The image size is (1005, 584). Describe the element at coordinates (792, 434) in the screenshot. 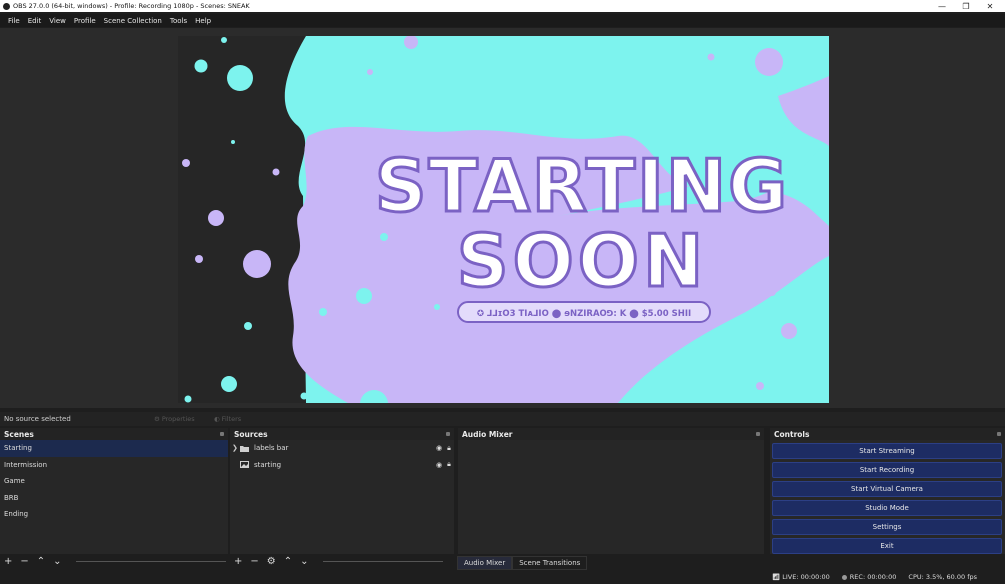

I see `controls-title: Controls` at that location.